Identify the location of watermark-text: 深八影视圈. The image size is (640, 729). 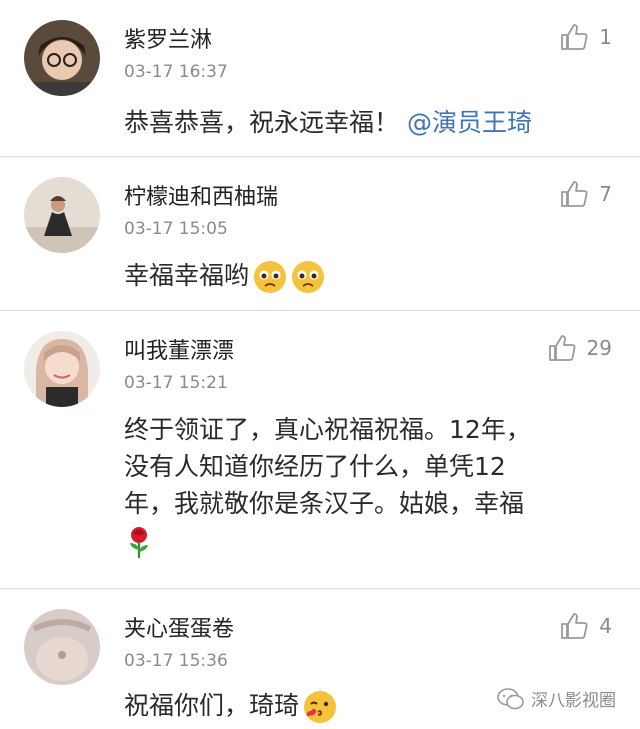
(573, 701).